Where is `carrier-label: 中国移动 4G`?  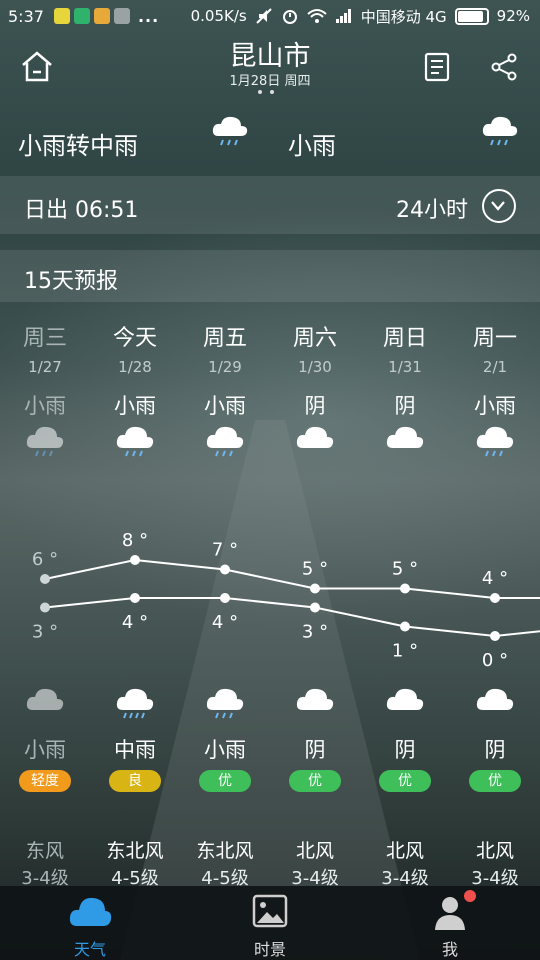 carrier-label: 中国移动 4G is located at coordinates (403, 16).